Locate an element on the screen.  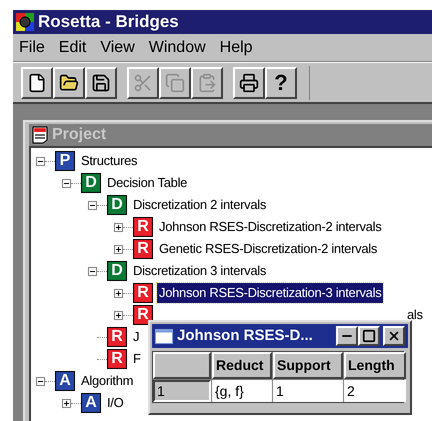
menu-item: View is located at coordinates (117, 48).